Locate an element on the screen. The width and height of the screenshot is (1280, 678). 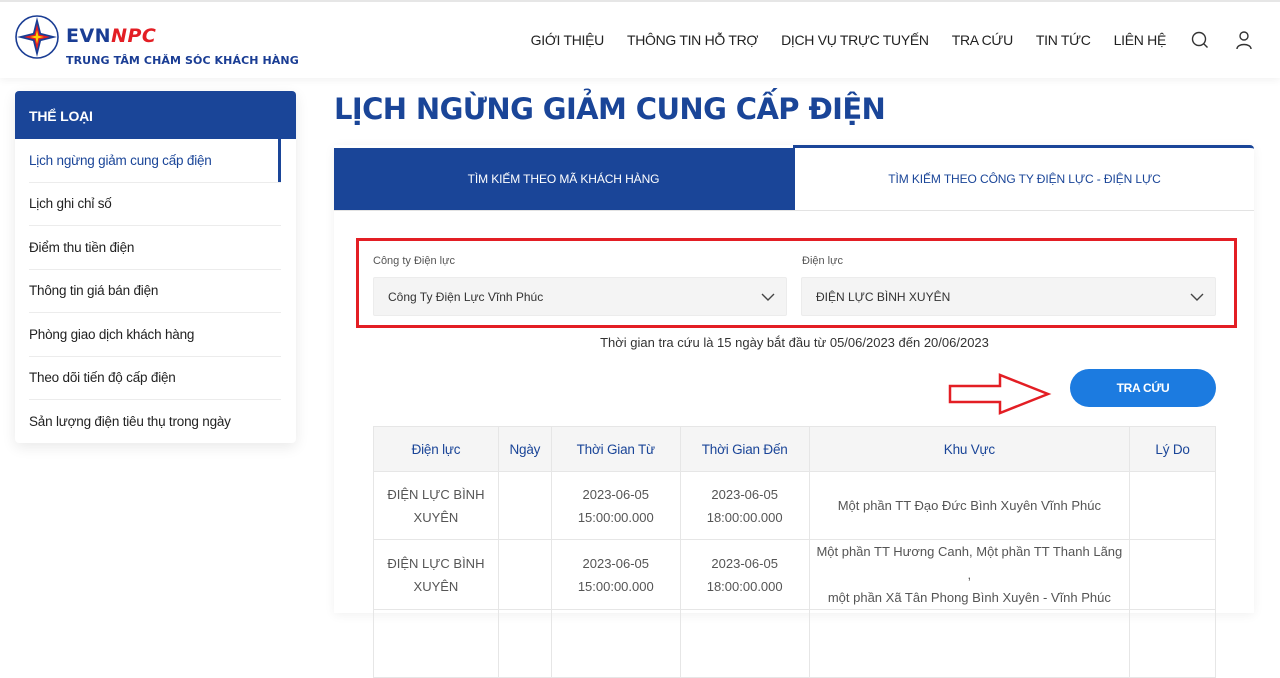
cell-khu-vuc: Một phần TT Đạo Đức Bình Xuyên Vĩnh Phúc is located at coordinates (969, 505).